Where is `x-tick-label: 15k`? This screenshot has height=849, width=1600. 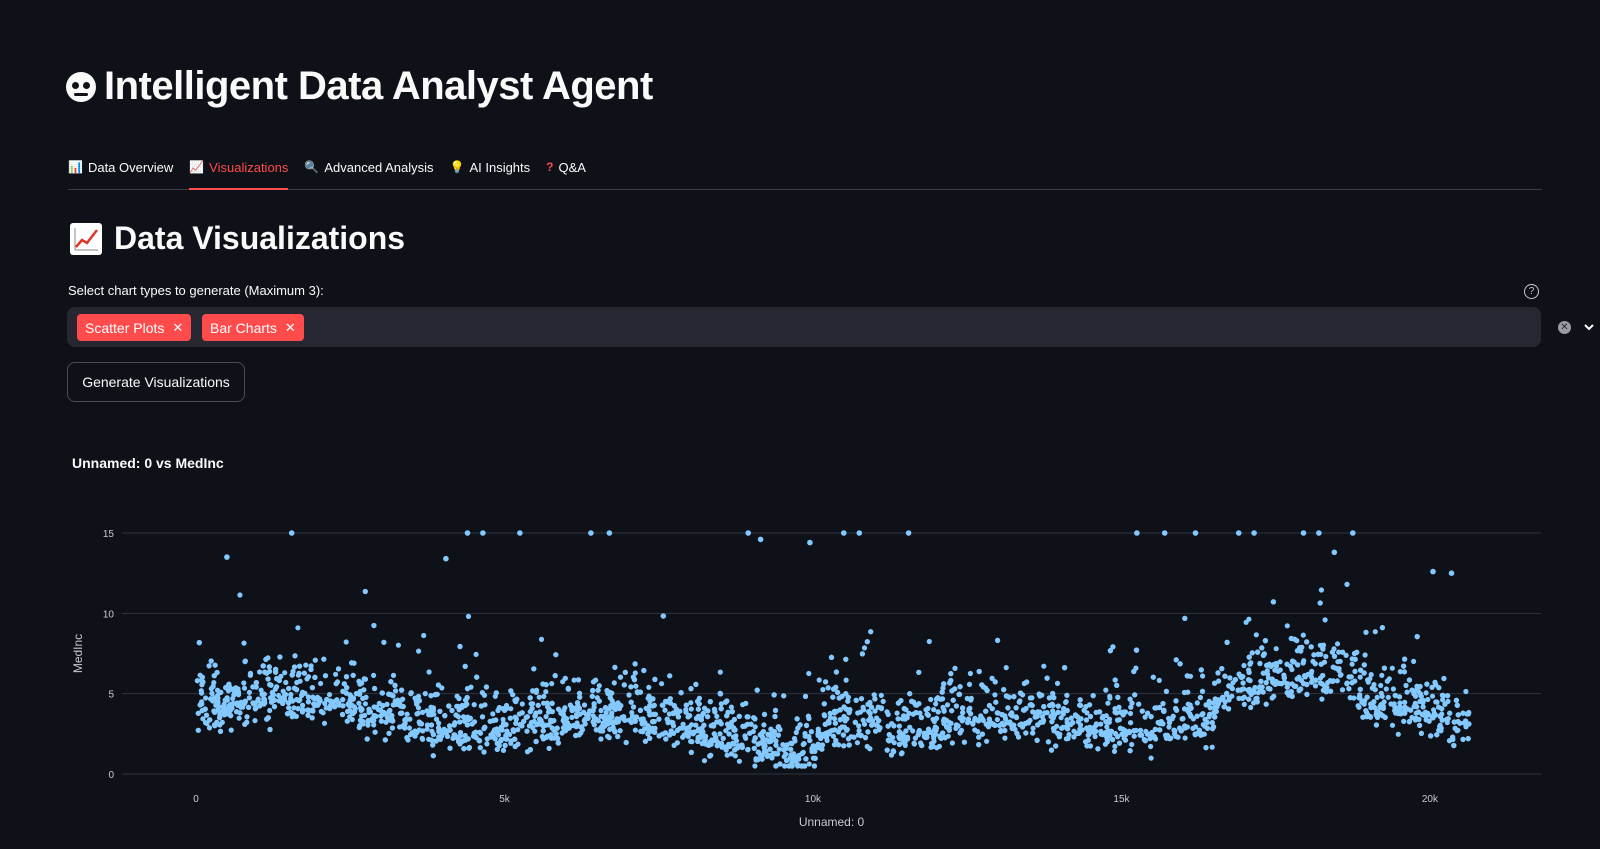
x-tick-label: 15k is located at coordinates (1121, 799).